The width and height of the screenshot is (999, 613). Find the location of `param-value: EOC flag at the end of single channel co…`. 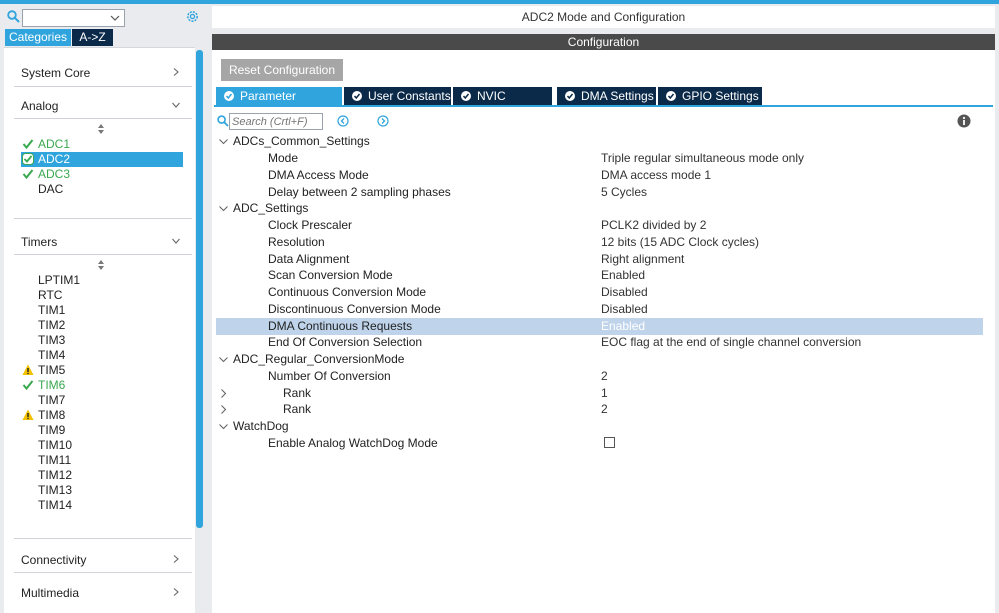

param-value: EOC flag at the end of single channel co… is located at coordinates (731, 342).